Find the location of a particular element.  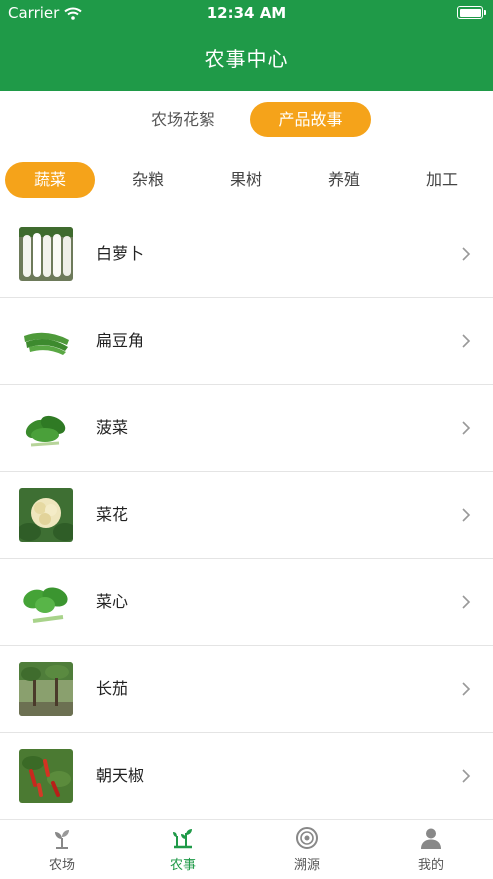

segment-product-stories: 产品故事 is located at coordinates (310, 119).